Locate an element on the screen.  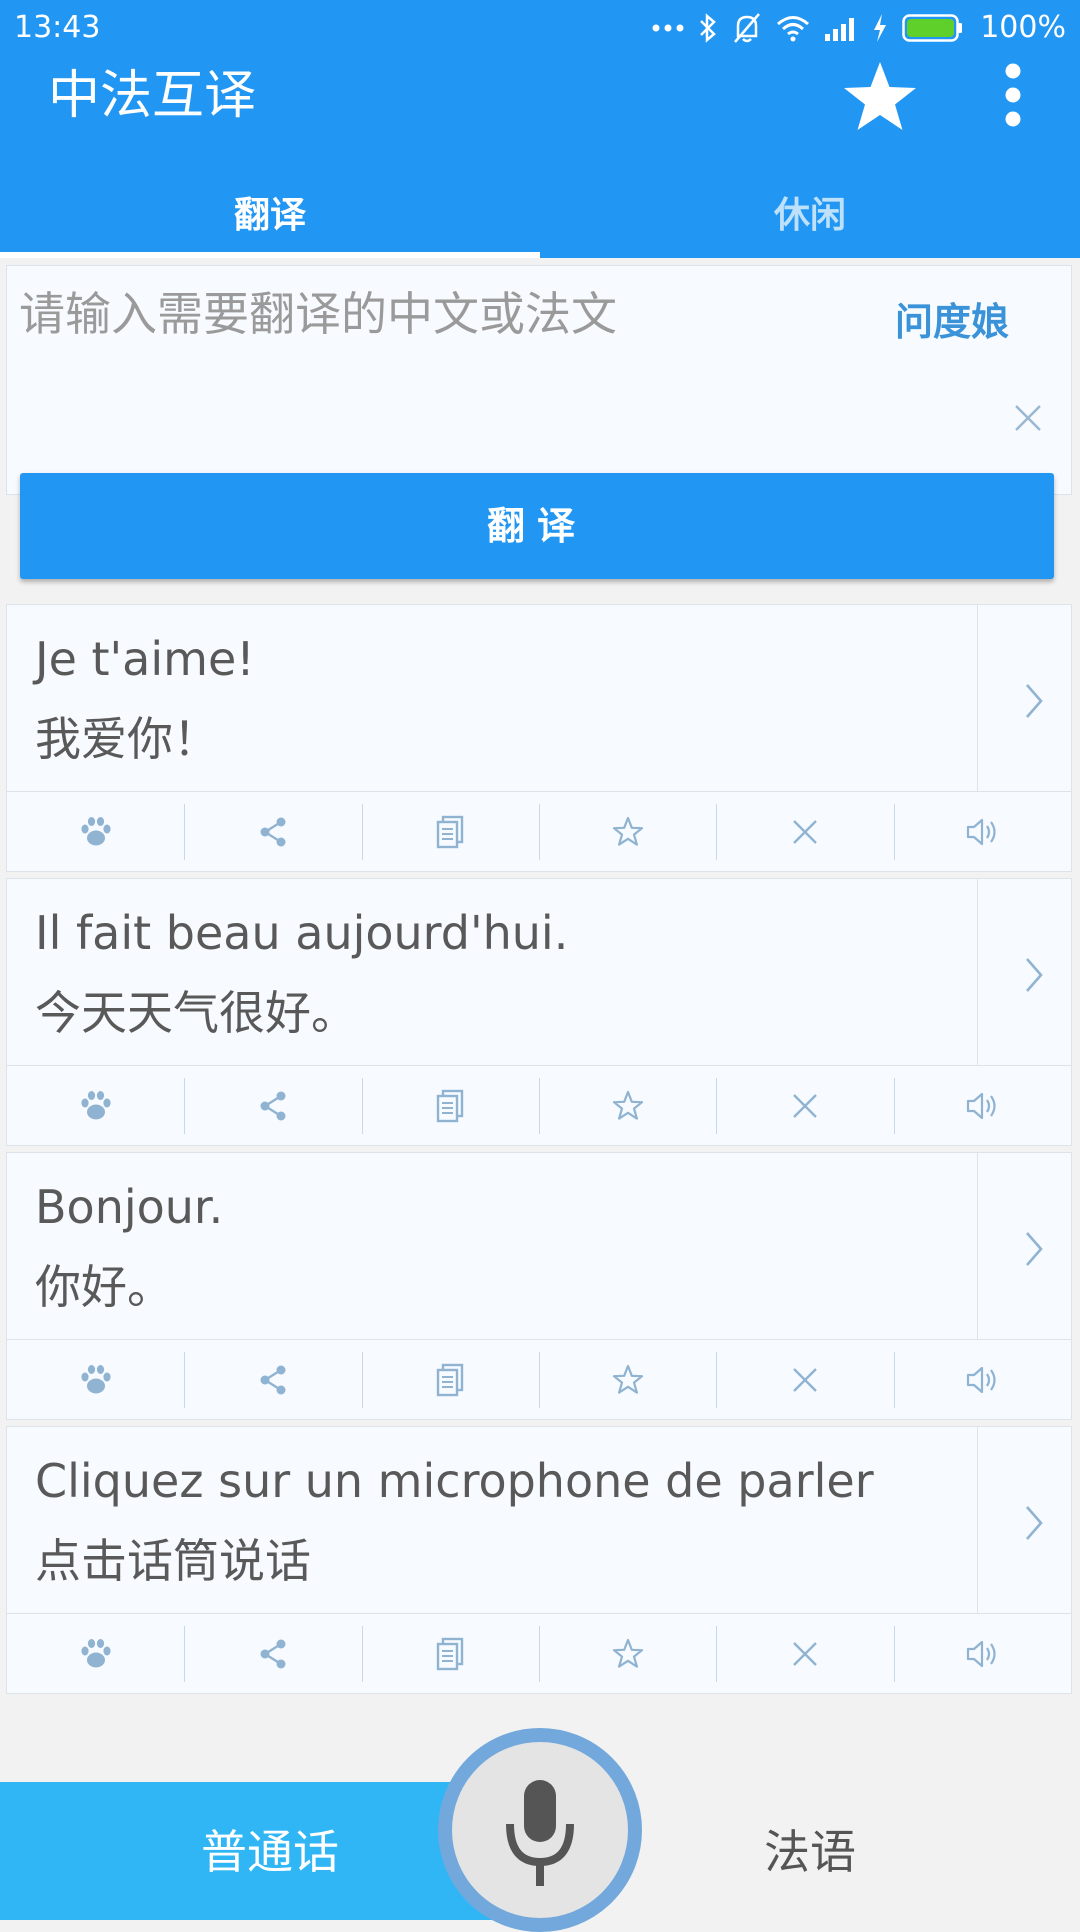
translation-input-card: 请输入需要翻译的中文或法文 问度娘 is located at coordinates (539, 380).